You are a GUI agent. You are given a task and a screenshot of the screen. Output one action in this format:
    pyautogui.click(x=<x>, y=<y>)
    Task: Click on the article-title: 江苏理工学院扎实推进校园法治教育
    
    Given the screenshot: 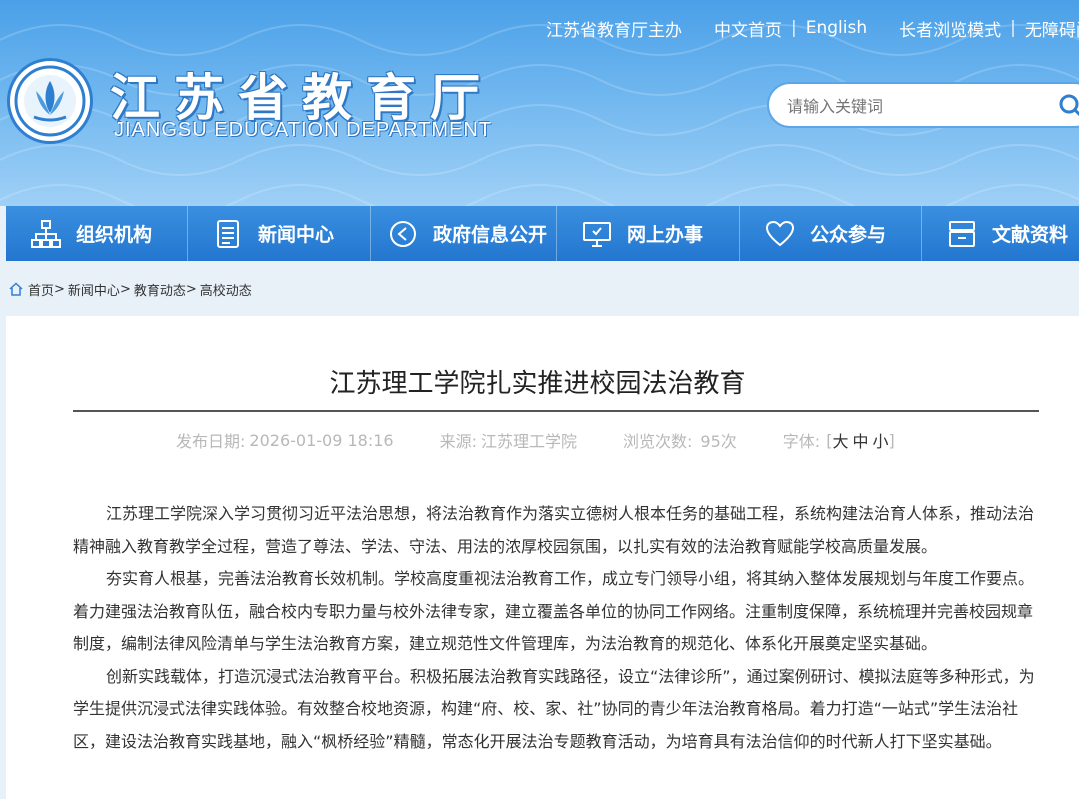 What is the action you would take?
    pyautogui.click(x=537, y=384)
    